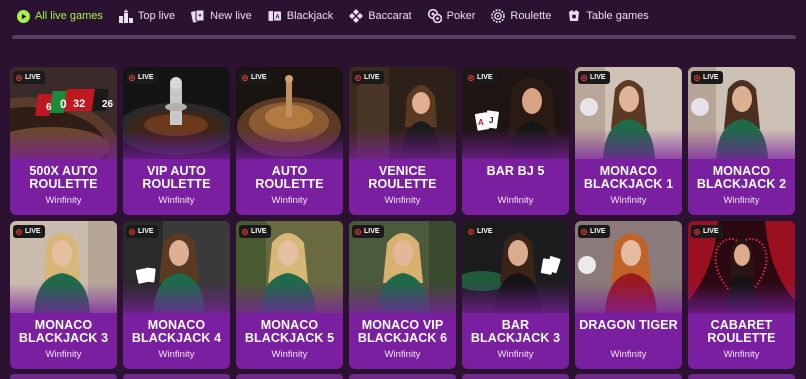 The image size is (806, 379). Describe the element at coordinates (108, 104) in the screenshot. I see `svg-text: 26` at that location.